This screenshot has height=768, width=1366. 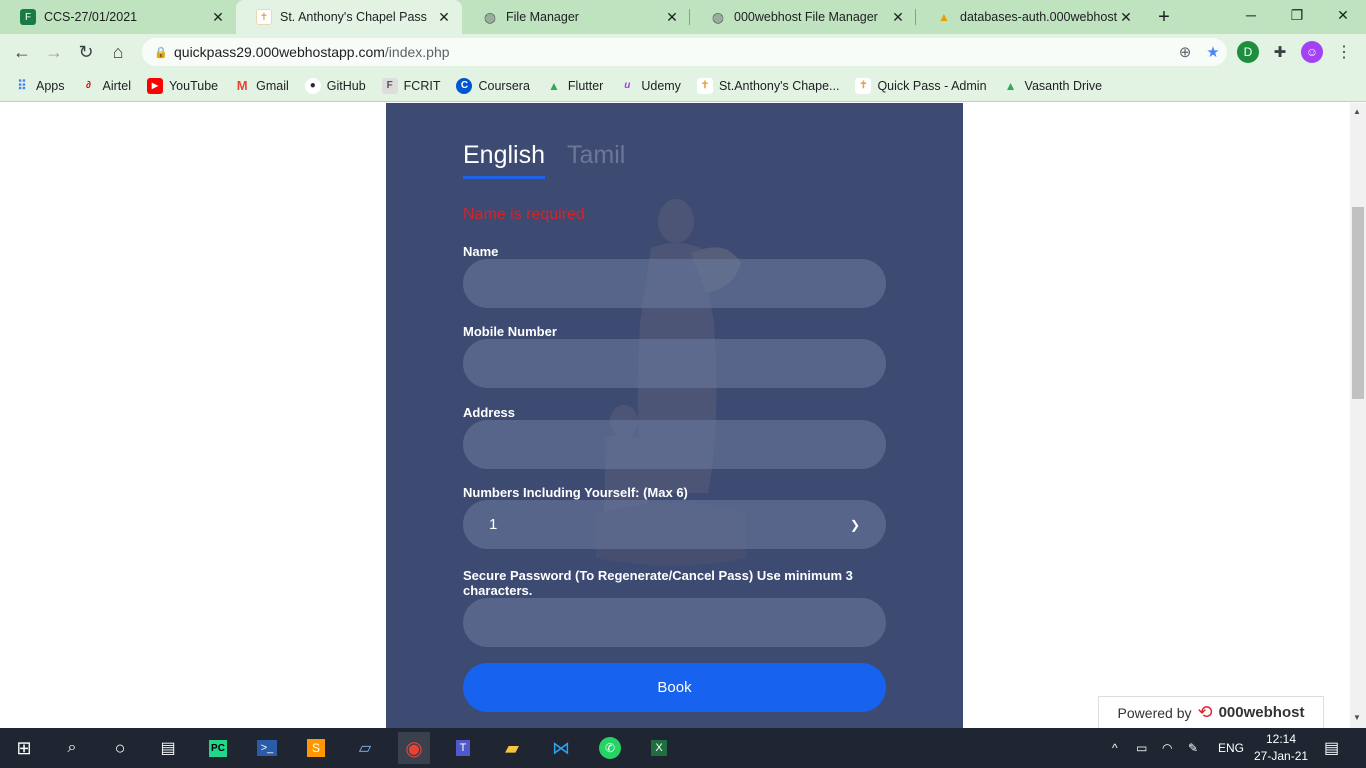 What do you see at coordinates (1213, 52) in the screenshot?
I see `bookmark-star-icon: ★` at bounding box center [1213, 52].